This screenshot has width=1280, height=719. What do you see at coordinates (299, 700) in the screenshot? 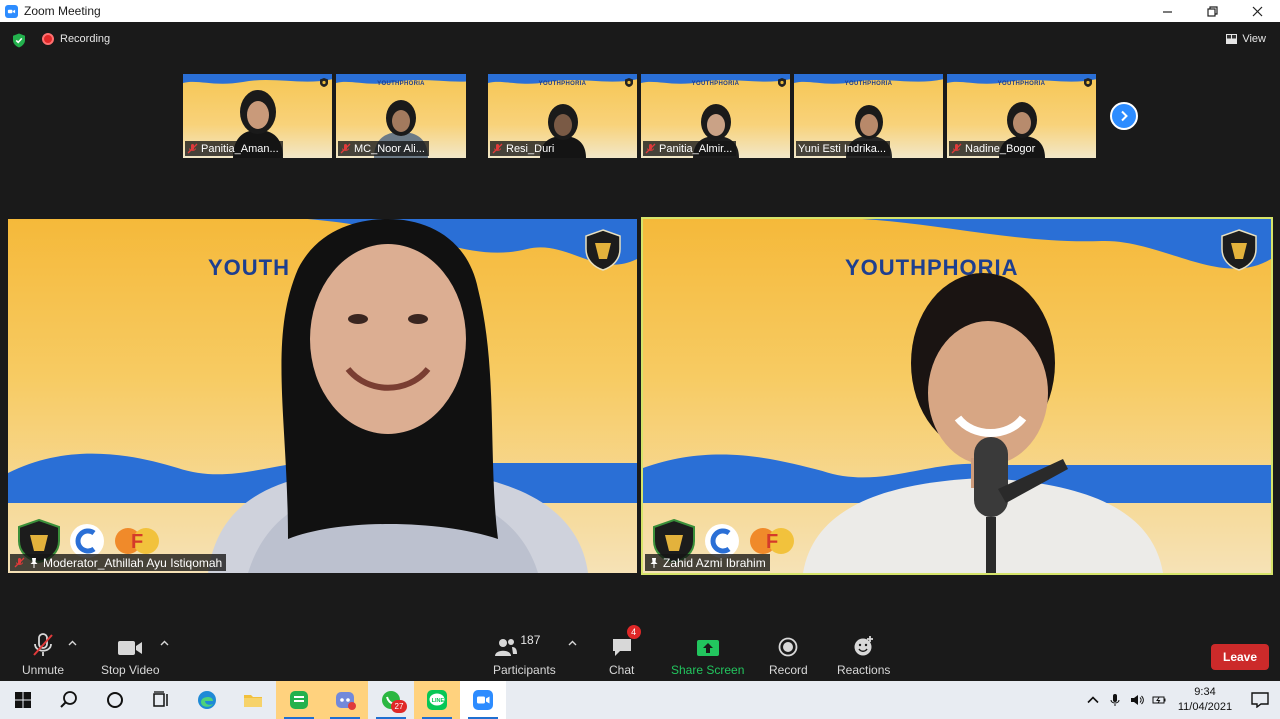
I see `taskbar-chat-app` at bounding box center [299, 700].